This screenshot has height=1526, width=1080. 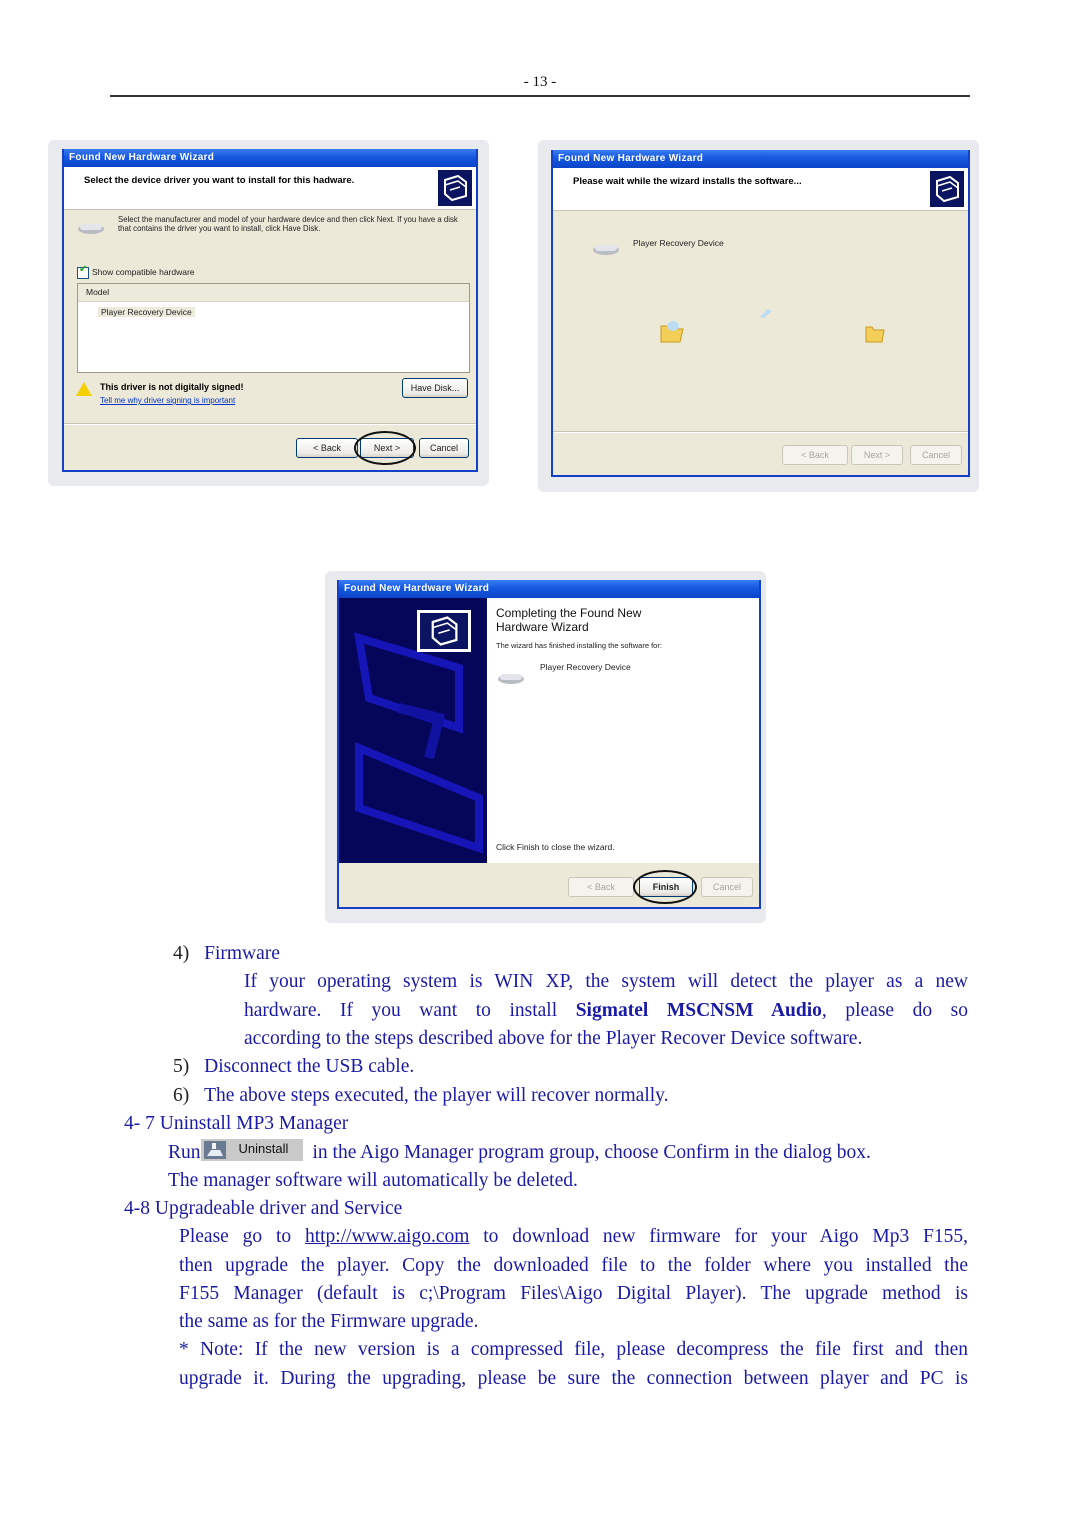 I want to click on check-icon: ✔, so click(x=83, y=269).